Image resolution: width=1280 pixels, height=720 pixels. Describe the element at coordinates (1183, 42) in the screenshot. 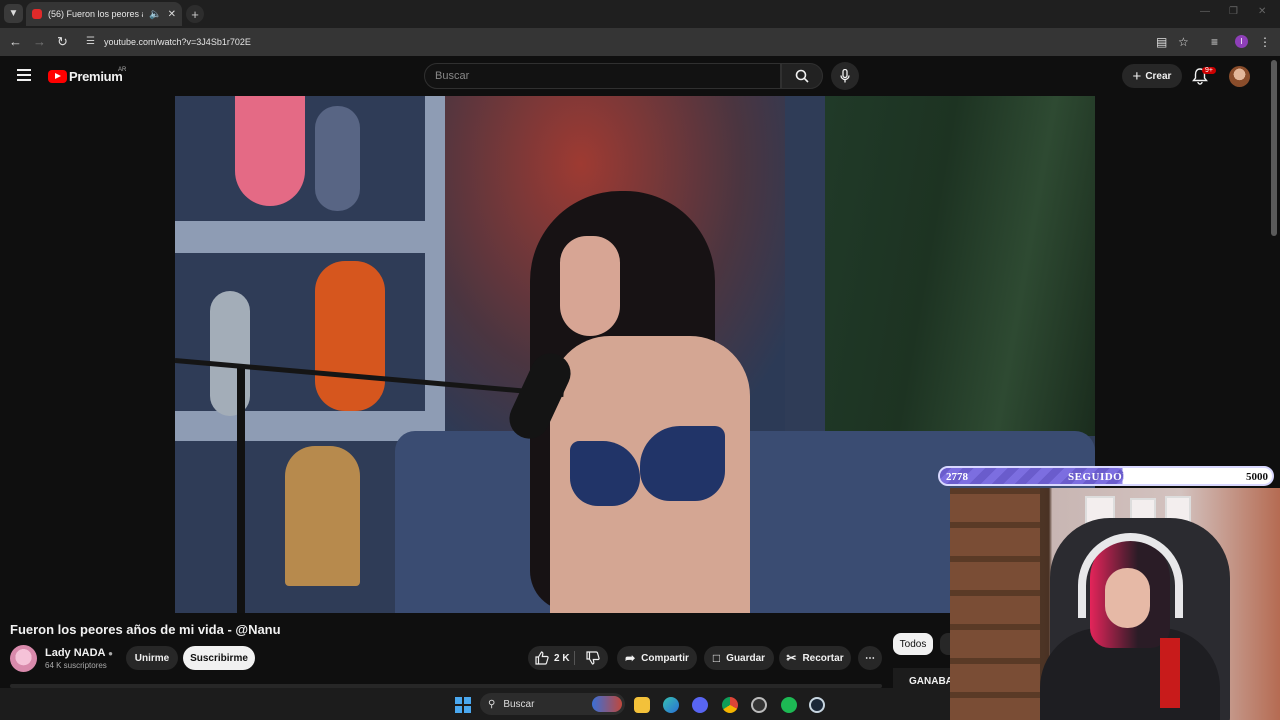

I see `bookmark-star-icon: ☆` at that location.